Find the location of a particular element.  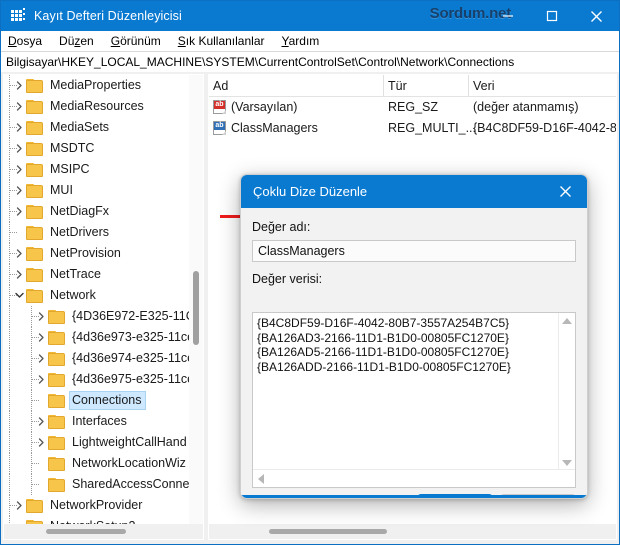

title-bar: Kayıt Defteri Düzenleyicisi Sordum.net is located at coordinates (310, 16).